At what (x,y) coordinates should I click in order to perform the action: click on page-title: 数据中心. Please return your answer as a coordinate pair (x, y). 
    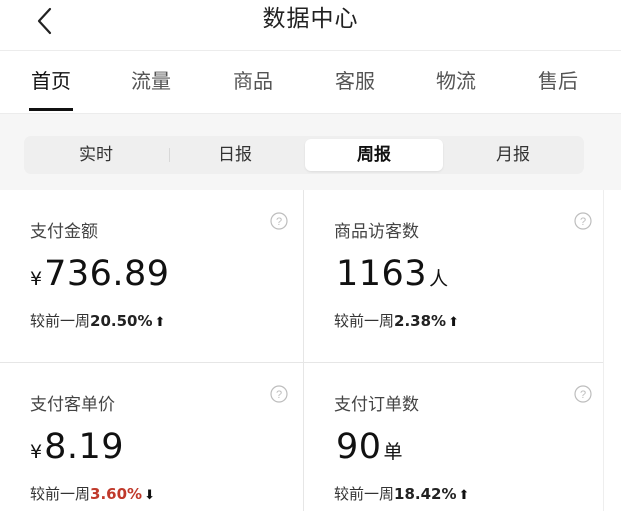
    Looking at the image, I should click on (310, 19).